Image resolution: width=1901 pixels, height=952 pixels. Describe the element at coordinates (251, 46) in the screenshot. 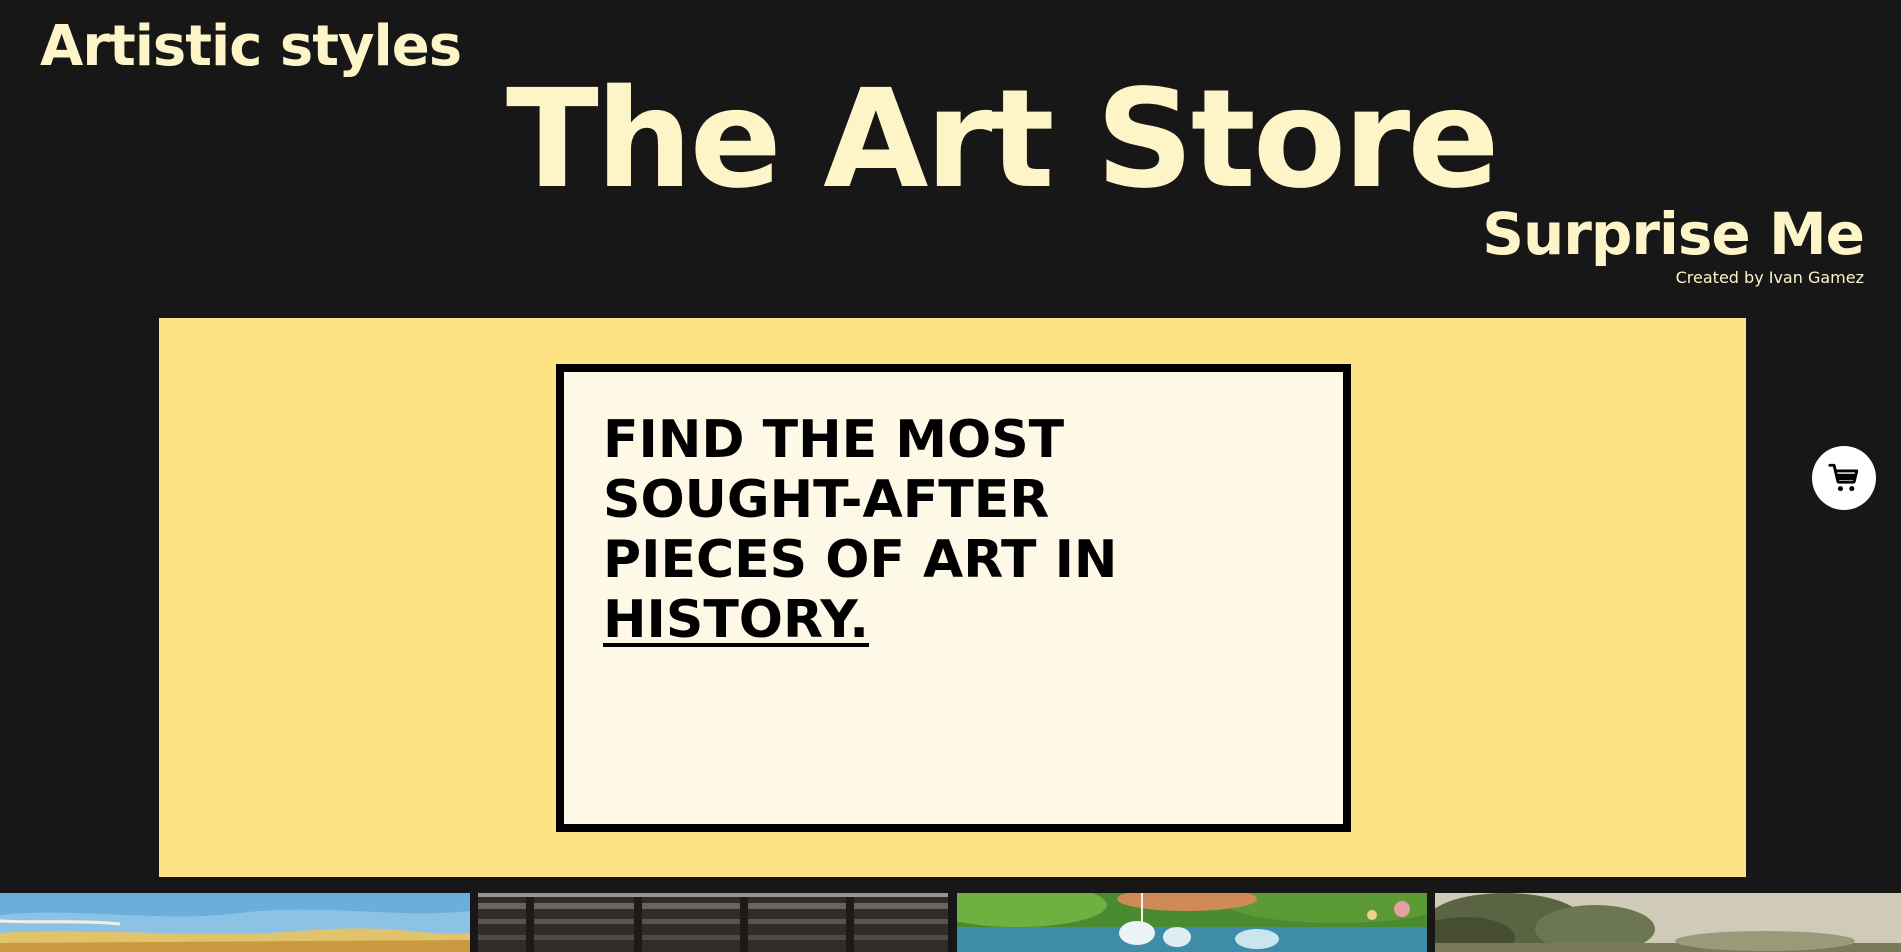

I see `artistic-styles-link: Artistic styles` at that location.